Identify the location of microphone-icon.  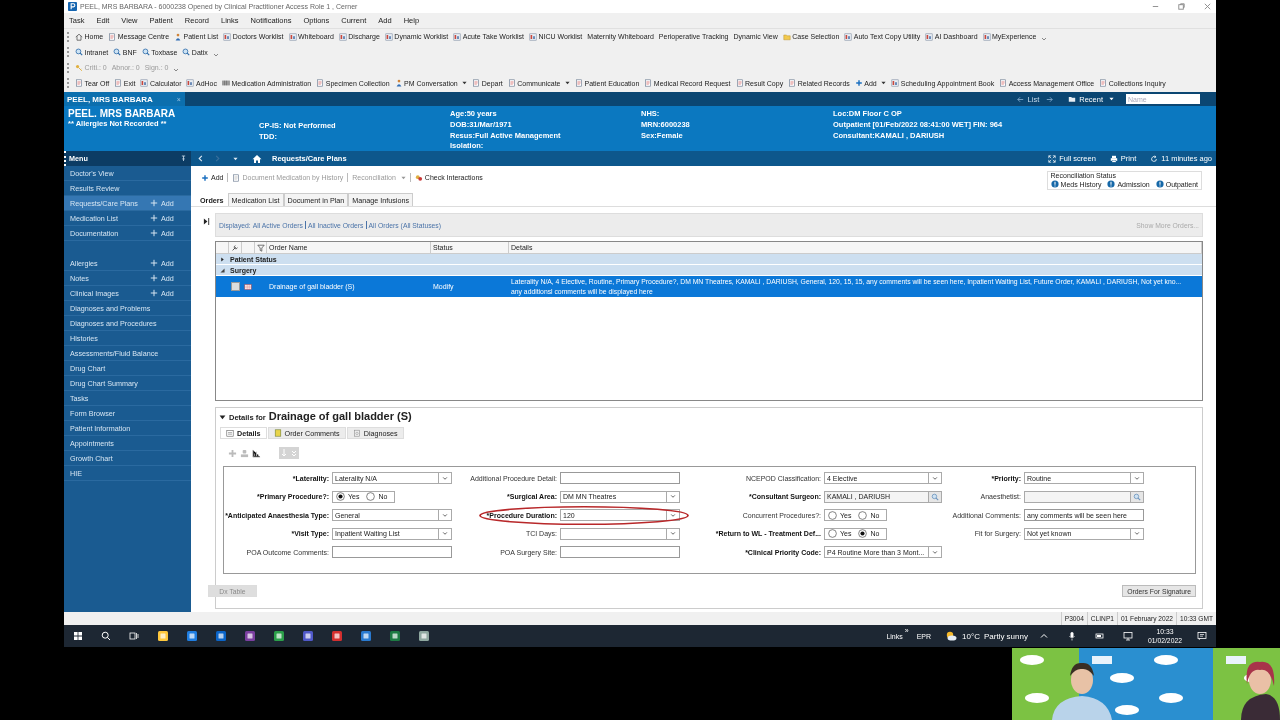
(1071, 636).